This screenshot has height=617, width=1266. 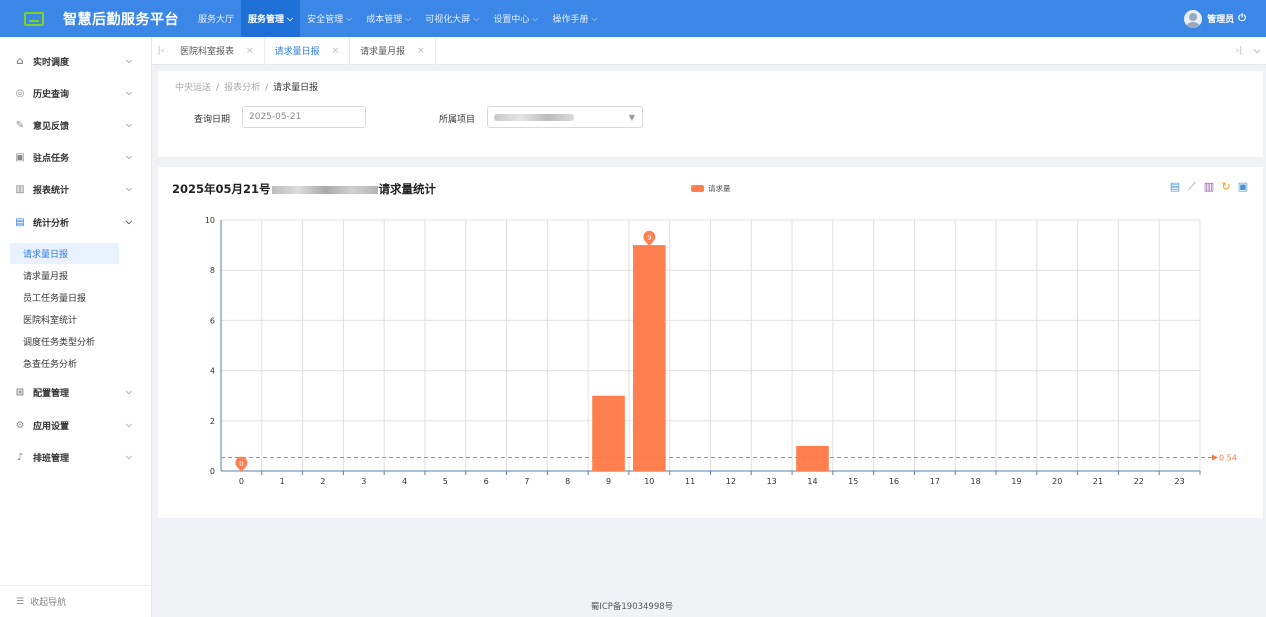 I want to click on sidebar-menu-item: ▤ 统计分析 ⌵, so click(x=76, y=222).